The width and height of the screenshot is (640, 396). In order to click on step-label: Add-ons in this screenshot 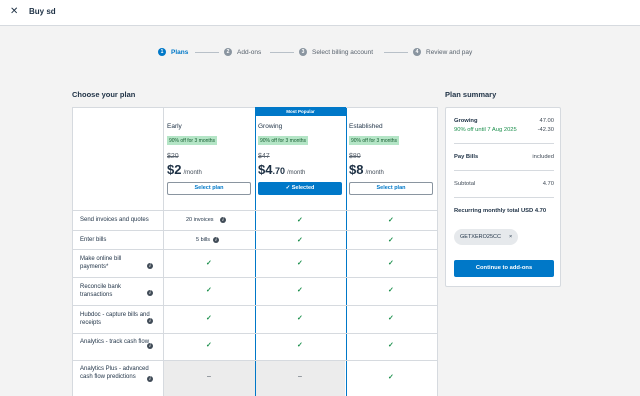, I will do `click(249, 52)`.